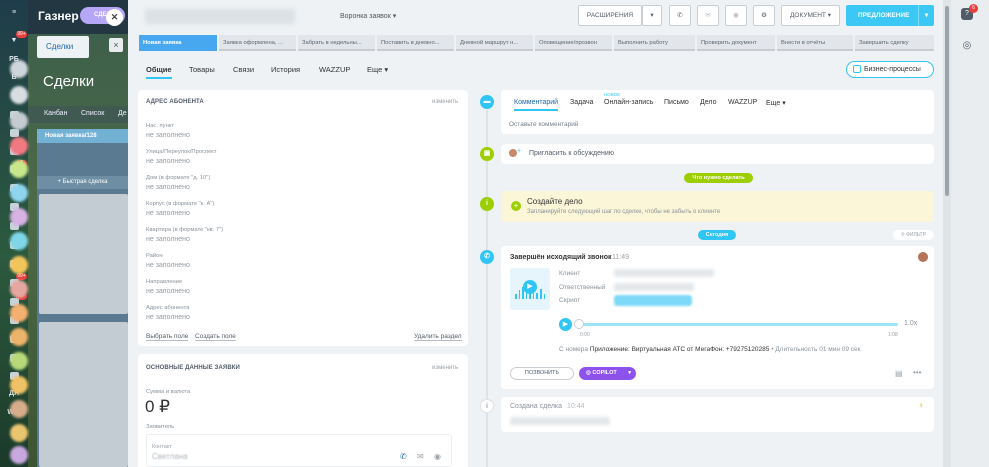  Describe the element at coordinates (573, 43) in the screenshot. I see `stage-notification: Оповещение/прозвон` at that location.